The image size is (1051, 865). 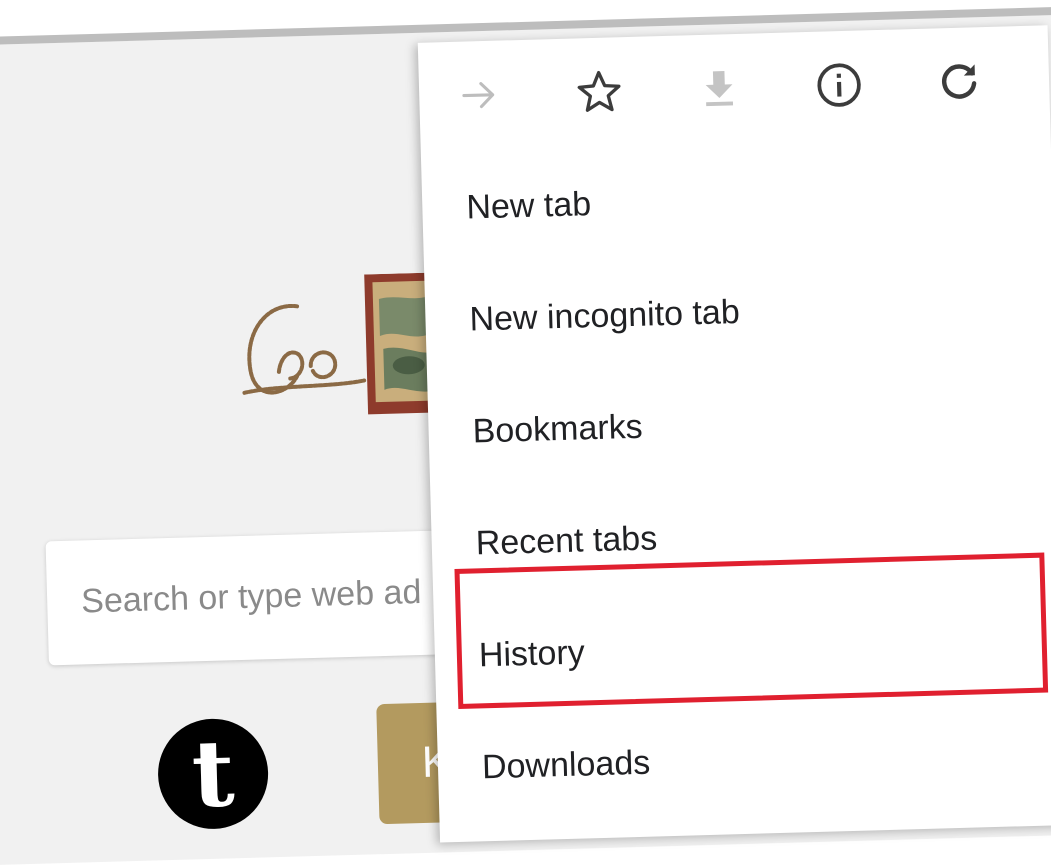 I want to click on star-glyph, so click(x=599, y=91).